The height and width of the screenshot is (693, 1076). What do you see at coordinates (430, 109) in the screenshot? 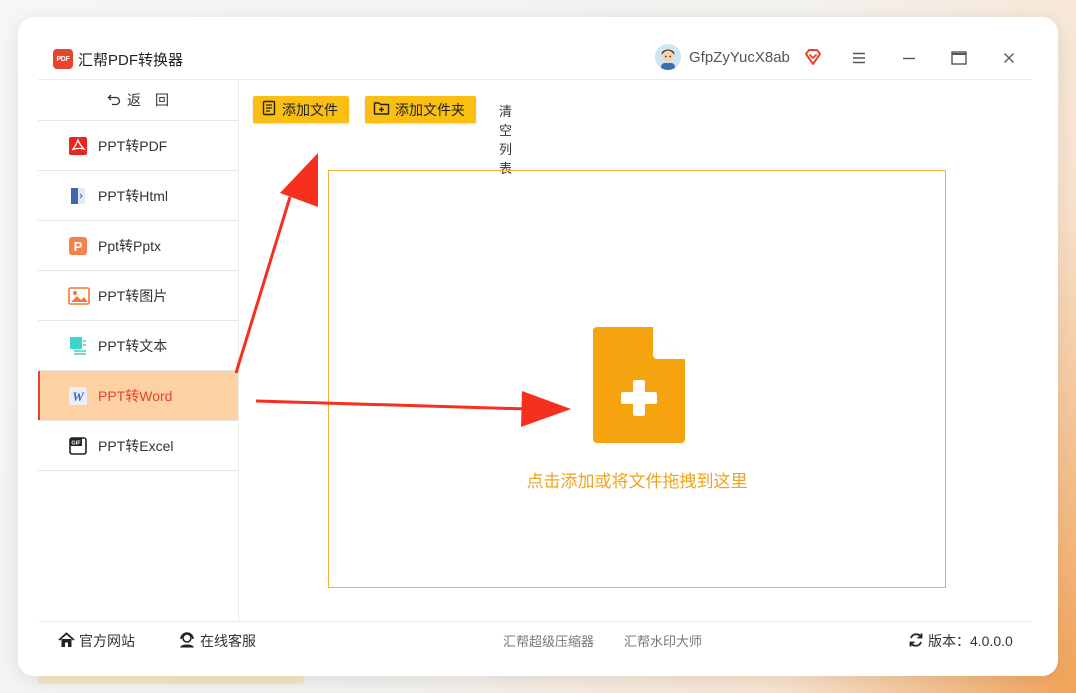
I see `add-folder-label: 添加文件夹` at bounding box center [430, 109].